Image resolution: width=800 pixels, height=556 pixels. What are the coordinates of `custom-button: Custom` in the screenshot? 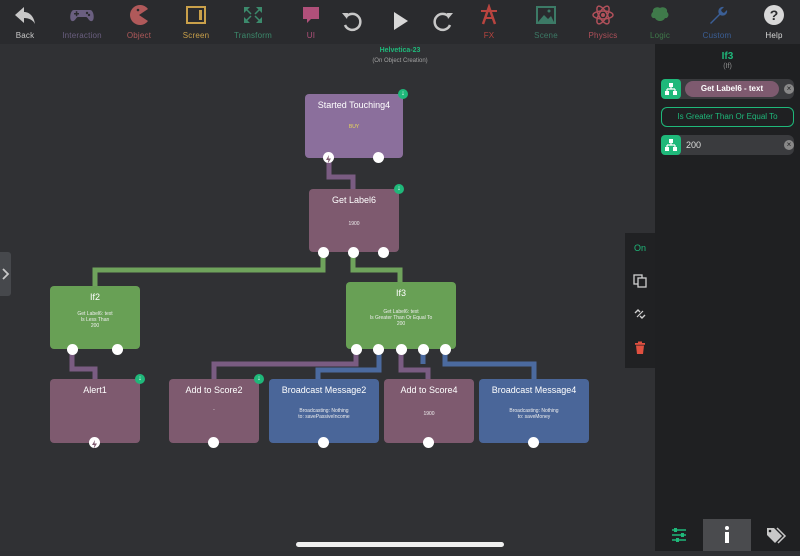 It's located at (717, 22).